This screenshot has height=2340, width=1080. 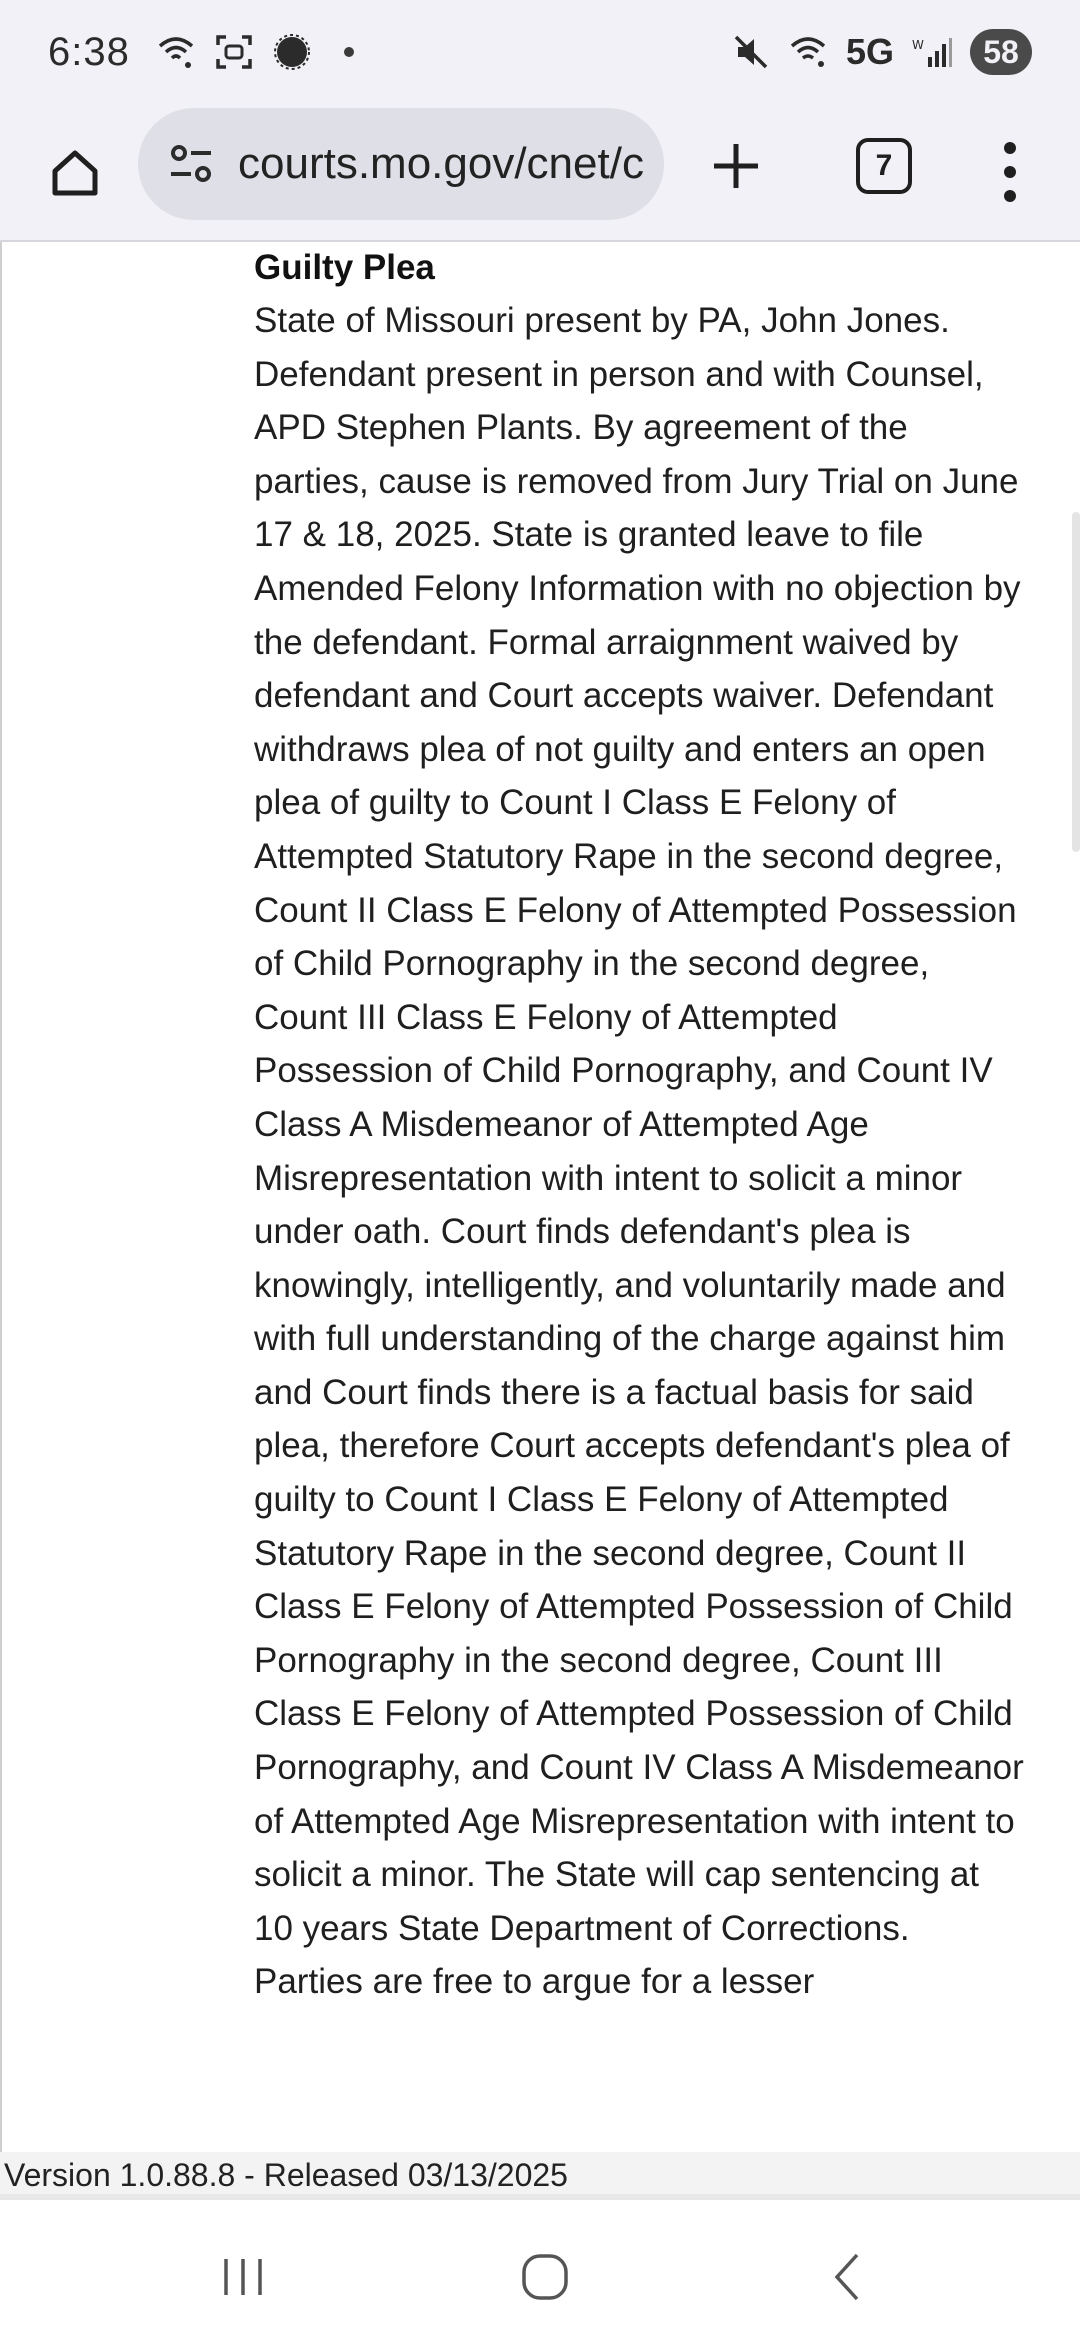 I want to click on entry-title: Guilty Plea, so click(x=344, y=267).